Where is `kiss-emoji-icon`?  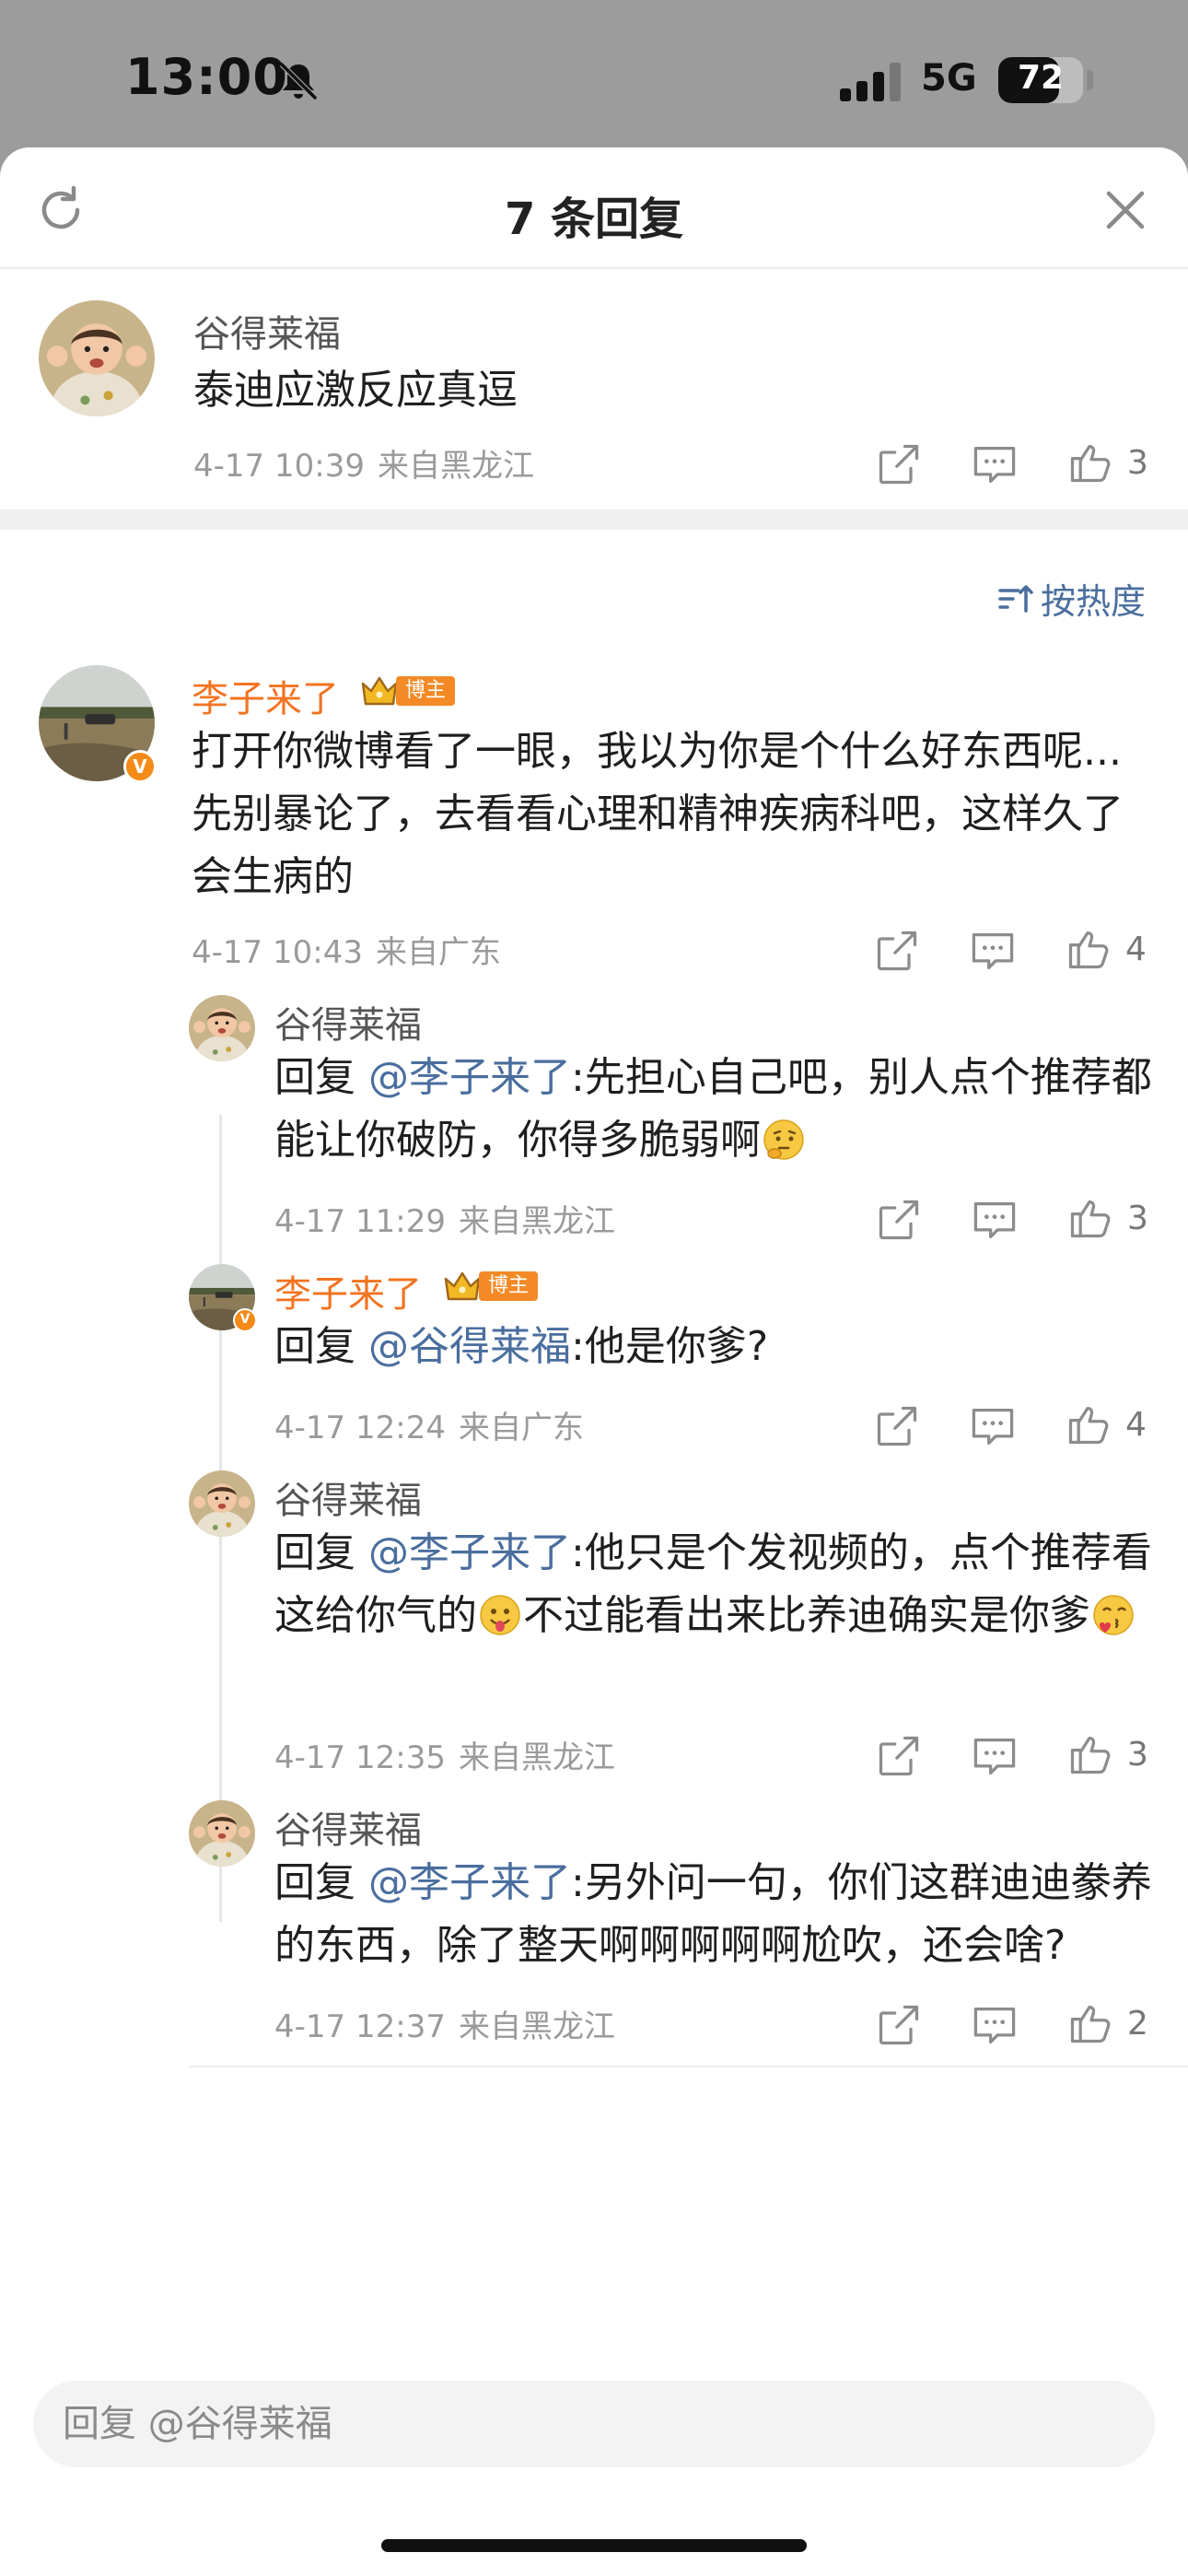
kiss-emoji-icon is located at coordinates (1113, 1615).